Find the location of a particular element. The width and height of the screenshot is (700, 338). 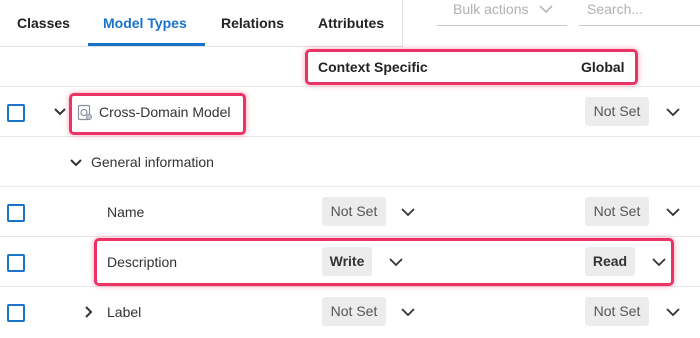

column-context-specific: Context Specific is located at coordinates (373, 67).